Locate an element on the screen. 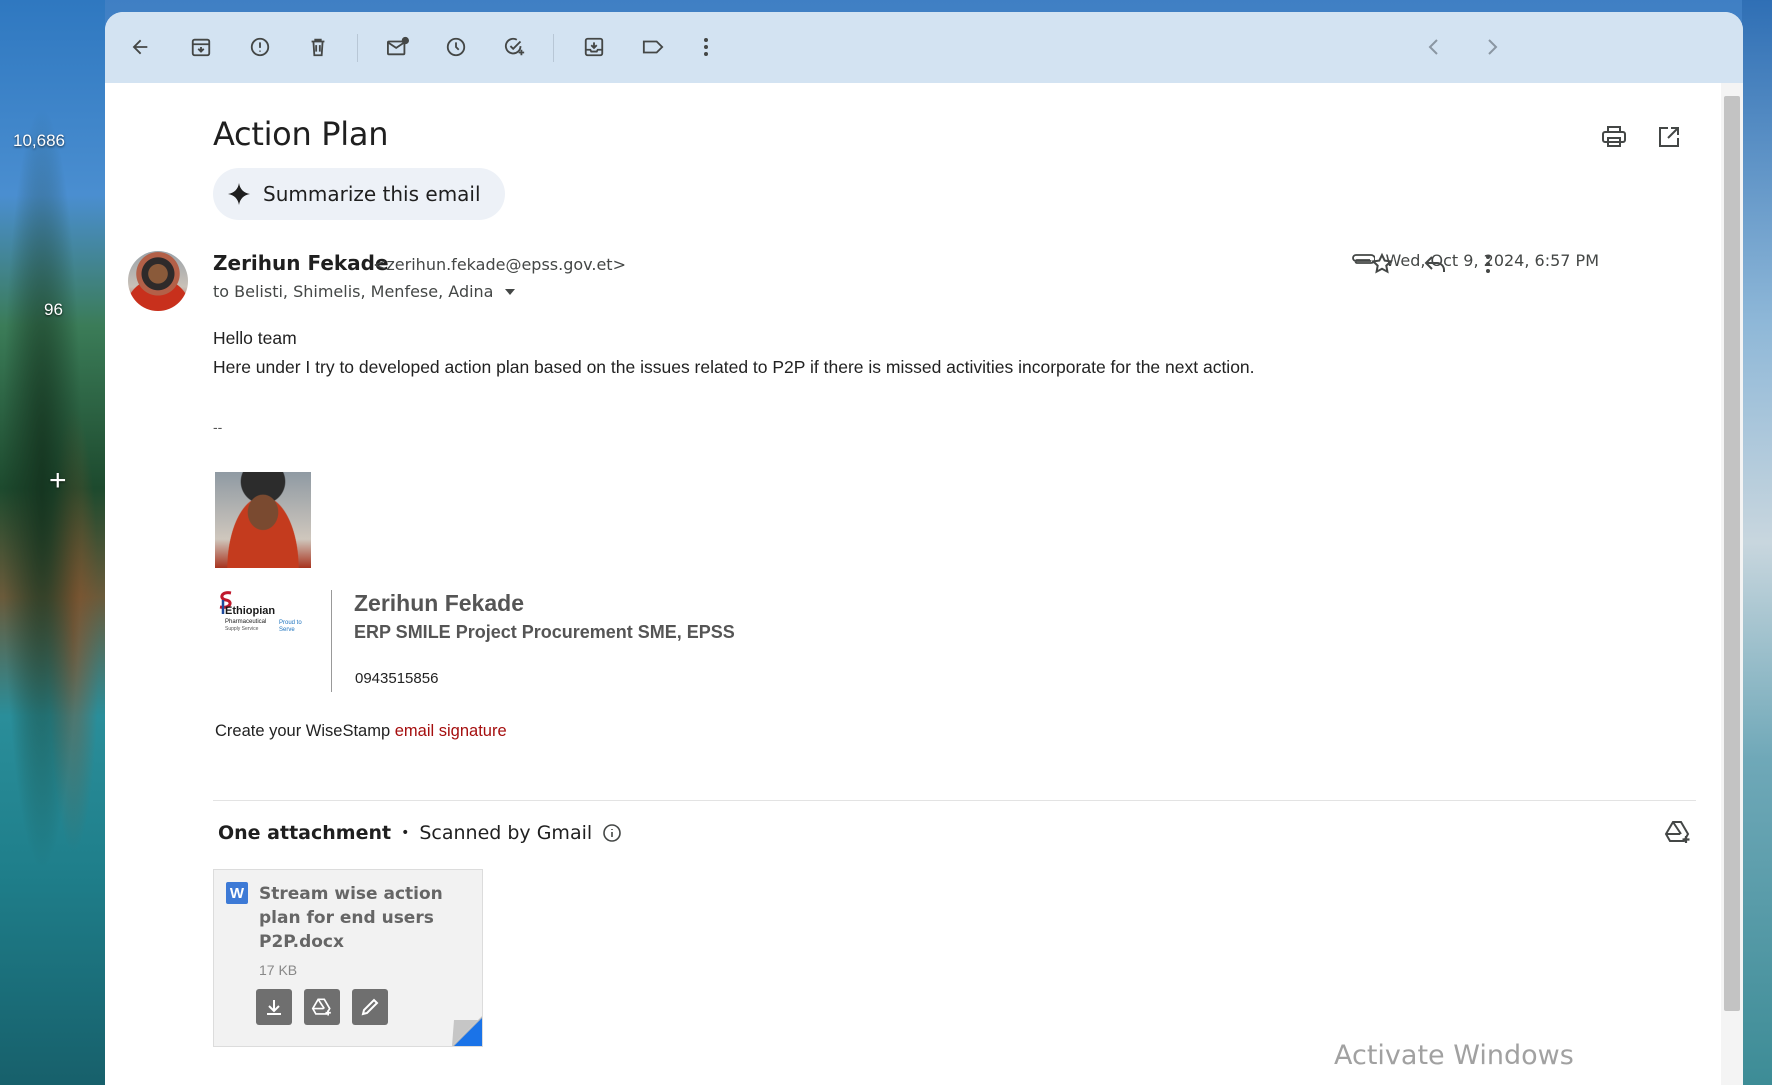 Image resolution: width=1772 pixels, height=1085 pixels. email-subject: Action Plan is located at coordinates (301, 134).